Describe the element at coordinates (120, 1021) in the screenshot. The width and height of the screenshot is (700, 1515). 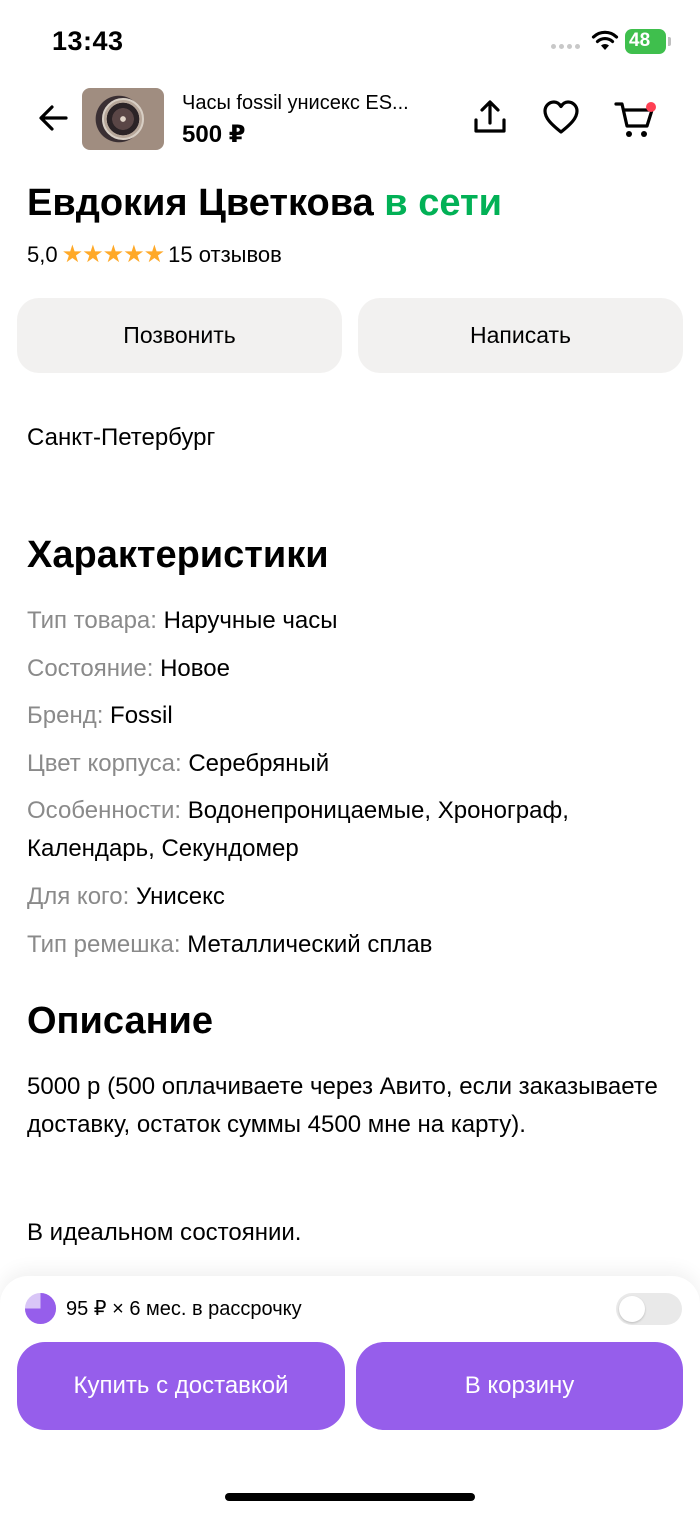
I see `description-title: Описание` at that location.